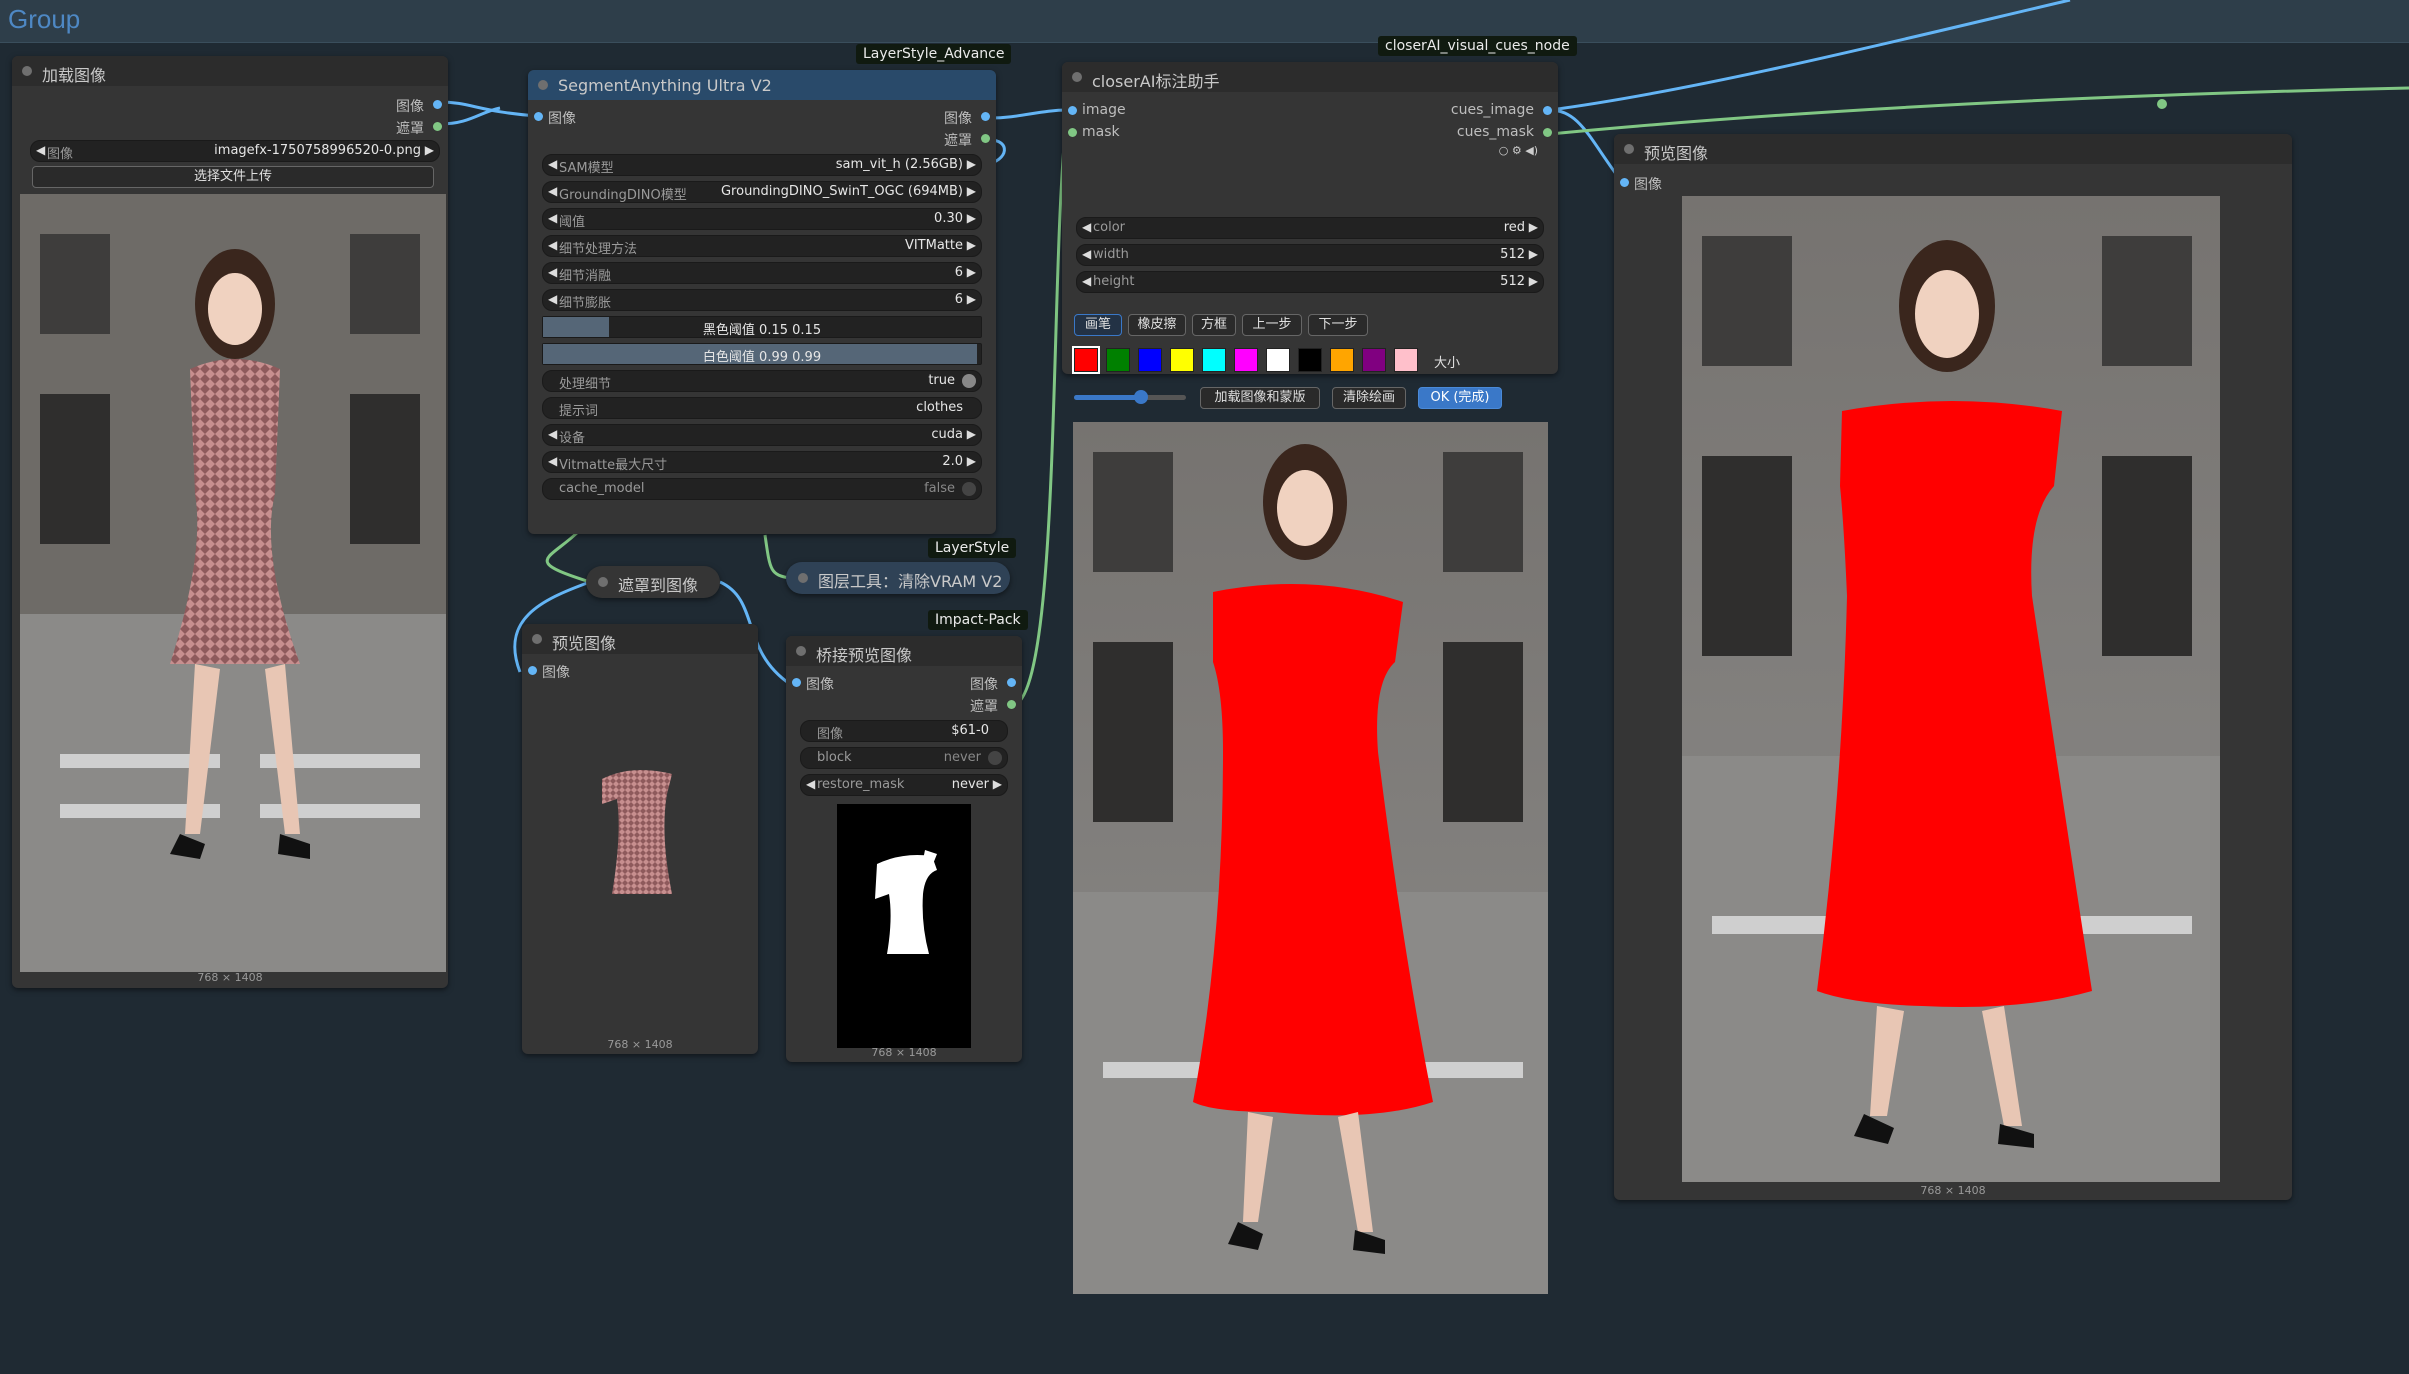 The image size is (2409, 1374). I want to click on width-stepper: ◀ width 512 ▶, so click(1310, 255).